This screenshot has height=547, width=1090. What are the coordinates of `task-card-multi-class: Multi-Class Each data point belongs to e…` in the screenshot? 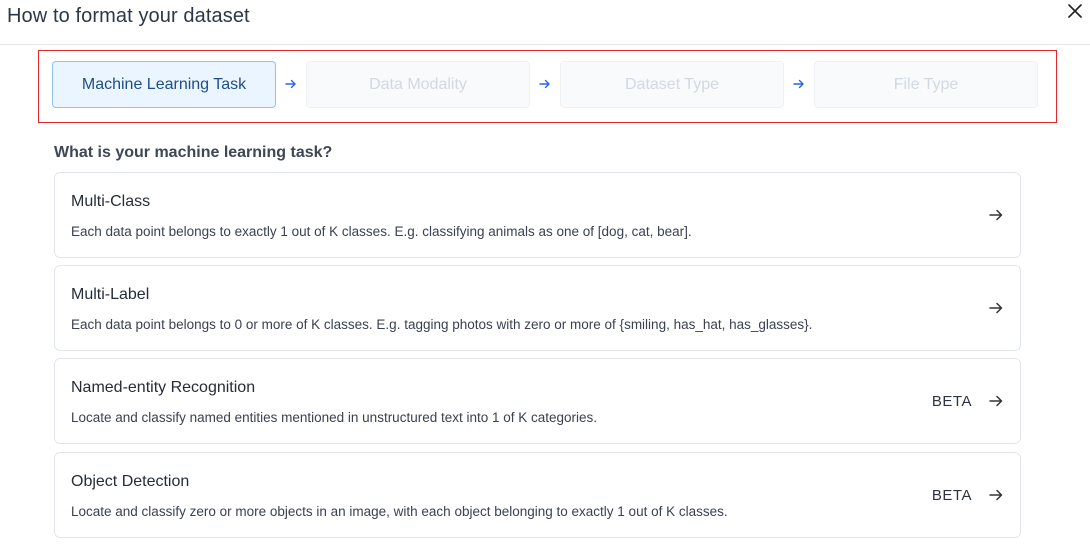 It's located at (537, 215).